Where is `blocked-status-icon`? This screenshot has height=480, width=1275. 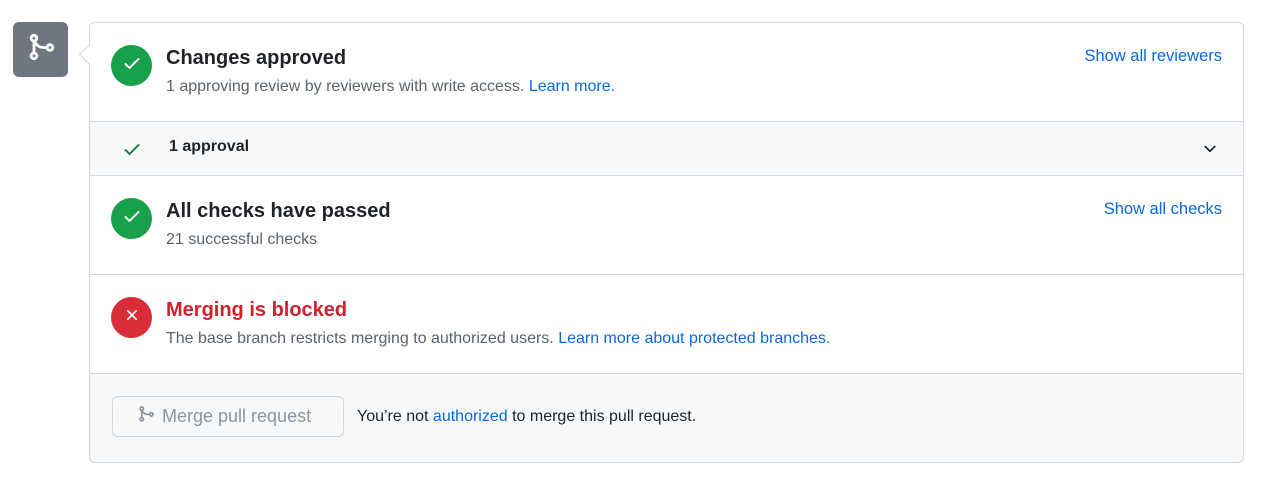 blocked-status-icon is located at coordinates (131, 317).